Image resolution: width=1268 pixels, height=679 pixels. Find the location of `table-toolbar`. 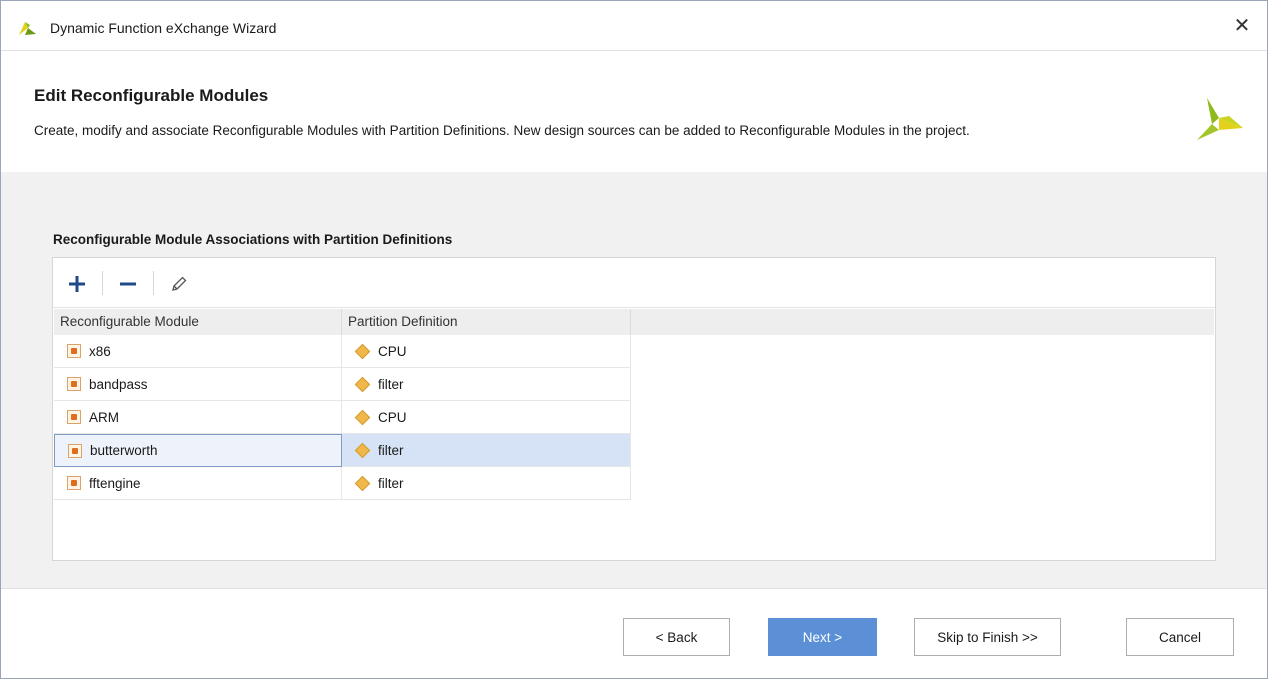

table-toolbar is located at coordinates (634, 283).